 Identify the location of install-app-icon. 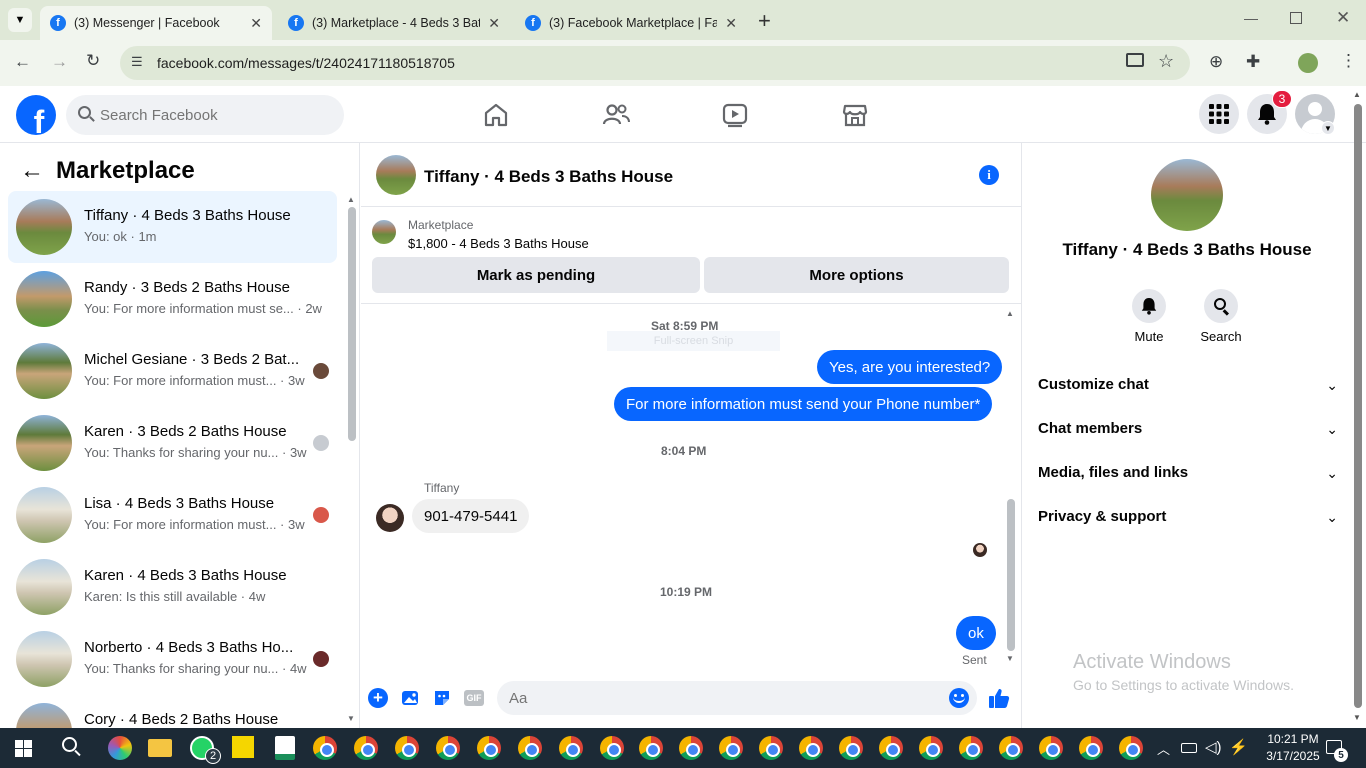
(1135, 60).